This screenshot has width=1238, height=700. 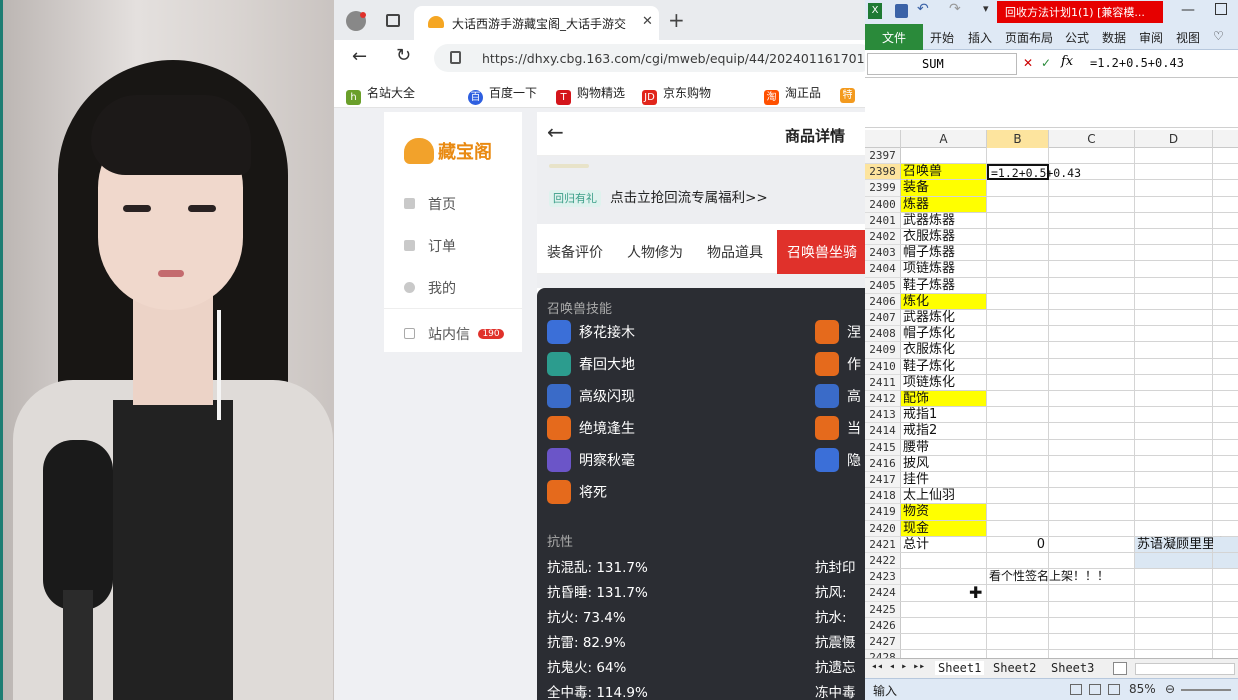 What do you see at coordinates (944, 544) in the screenshot?
I see `cell: 总计` at bounding box center [944, 544].